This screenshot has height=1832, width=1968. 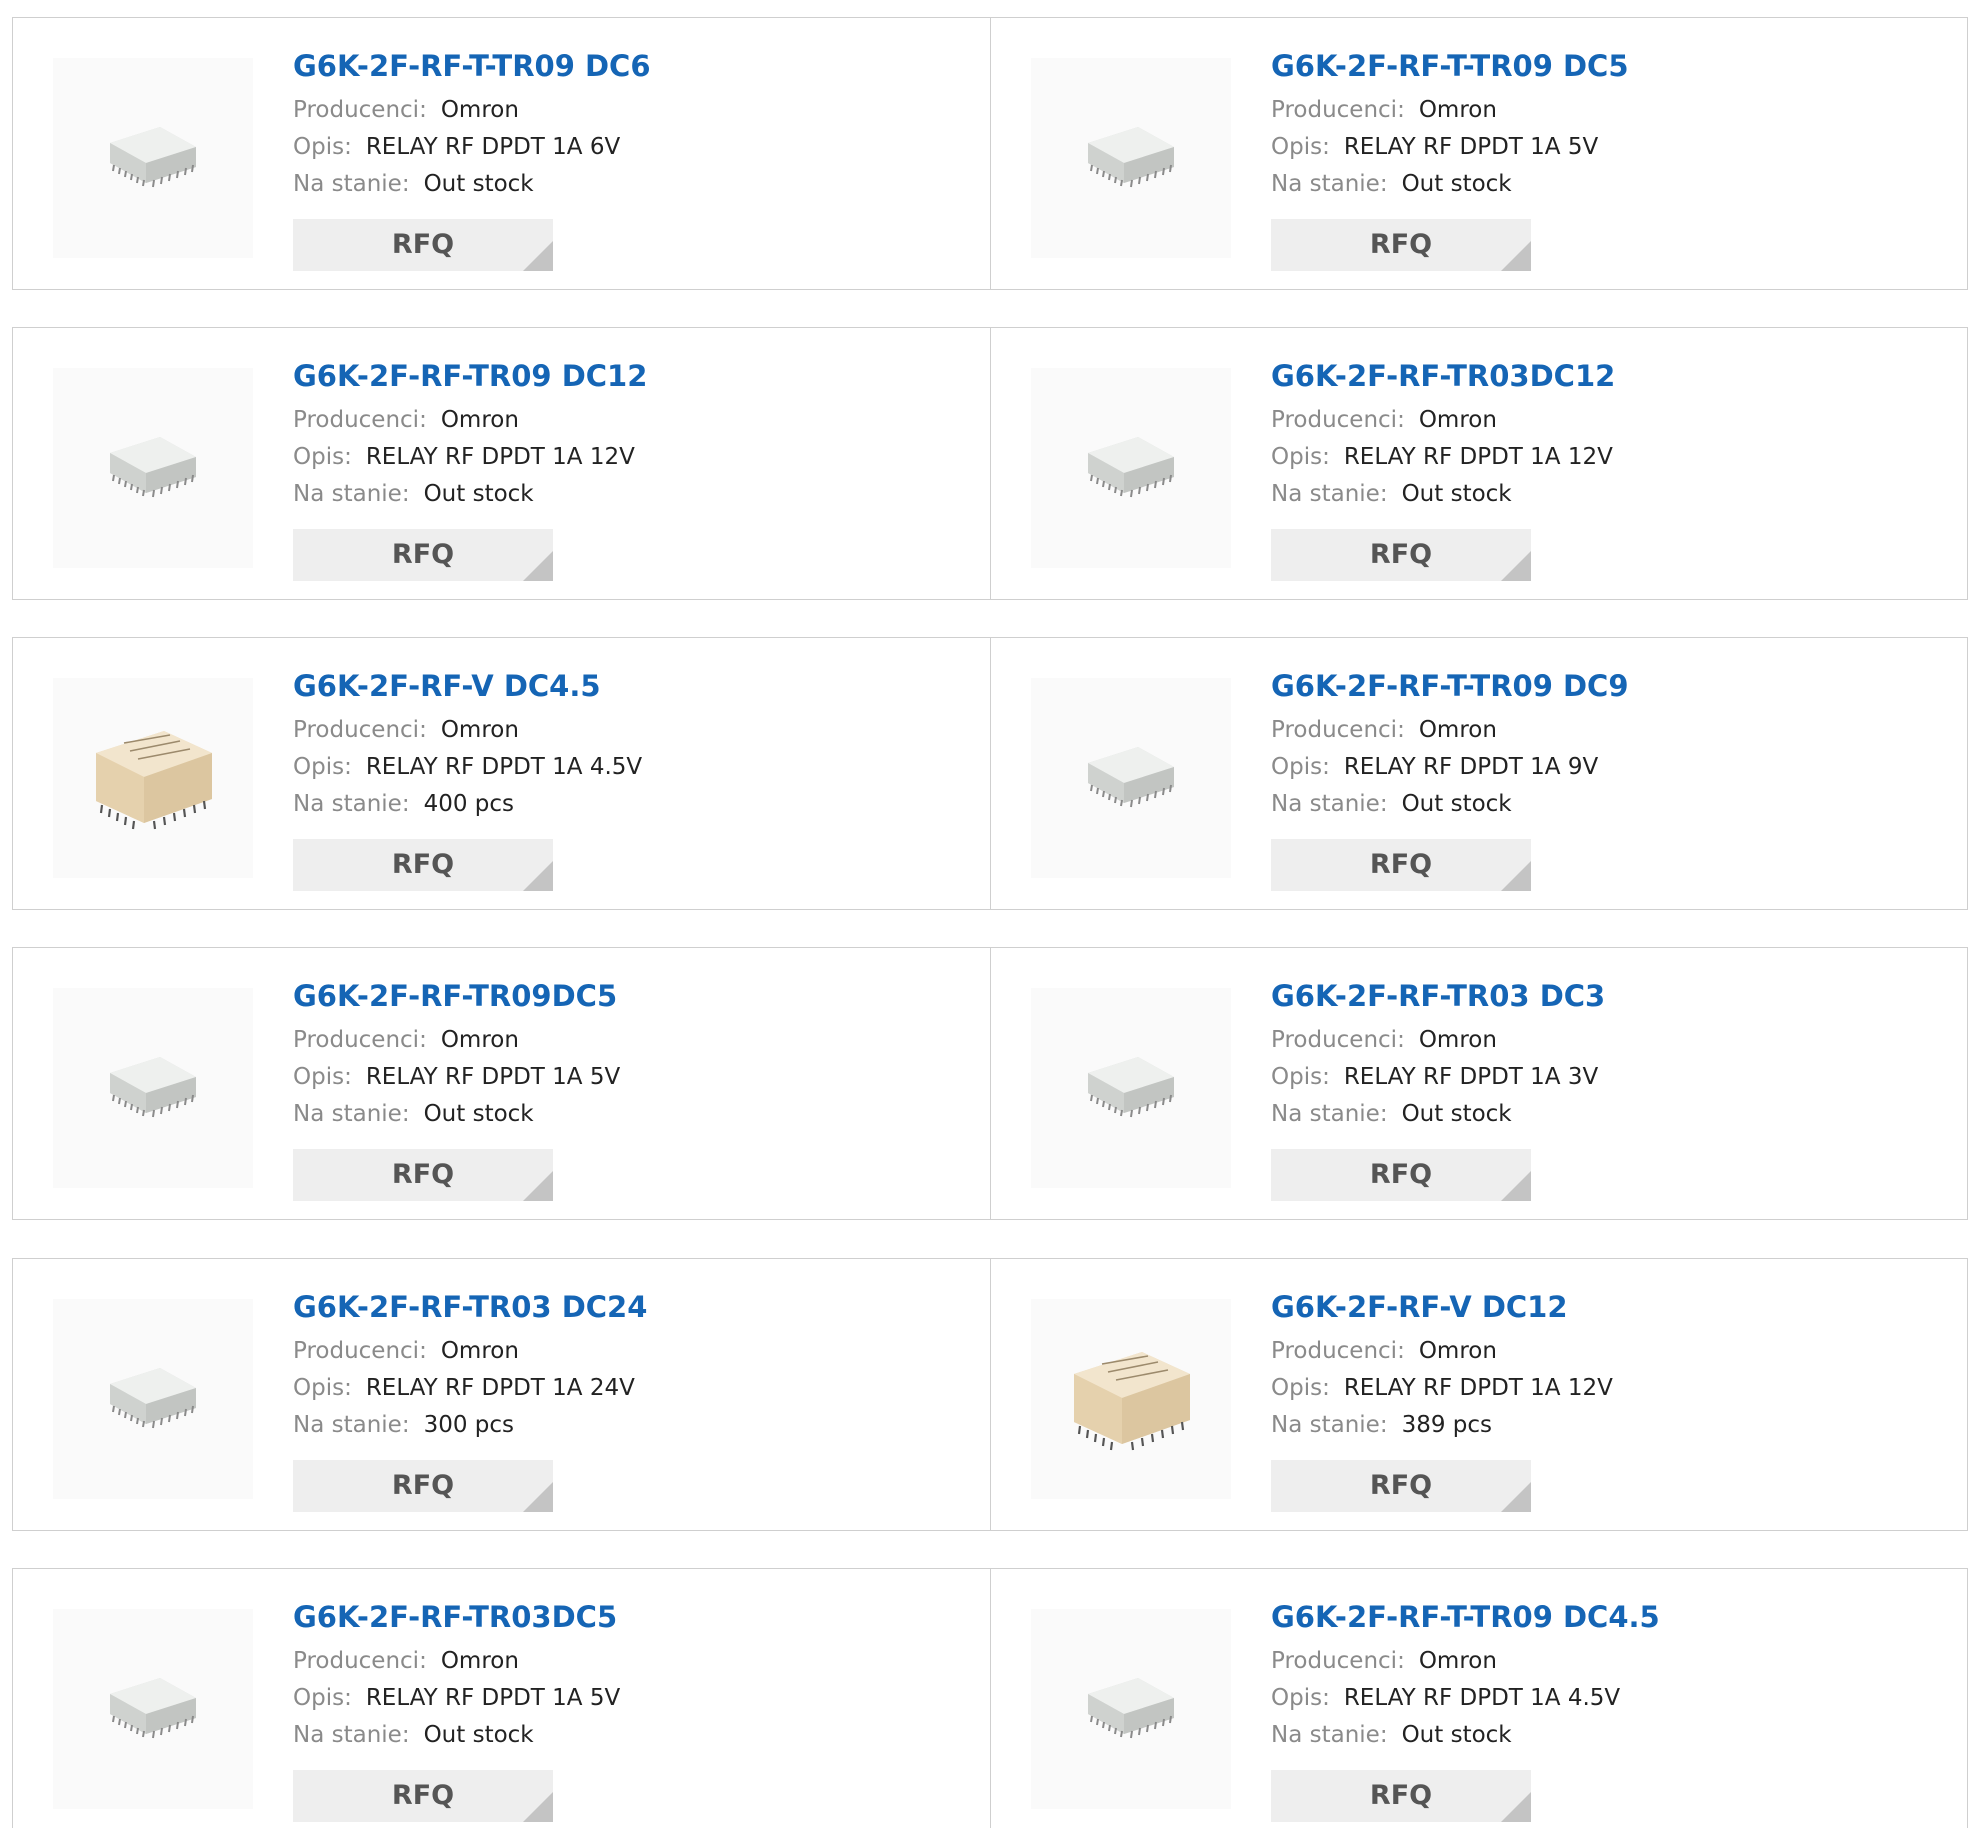 What do you see at coordinates (636, 1617) in the screenshot?
I see `part-number-link: G6K-2F-RF-TR03DC5` at bounding box center [636, 1617].